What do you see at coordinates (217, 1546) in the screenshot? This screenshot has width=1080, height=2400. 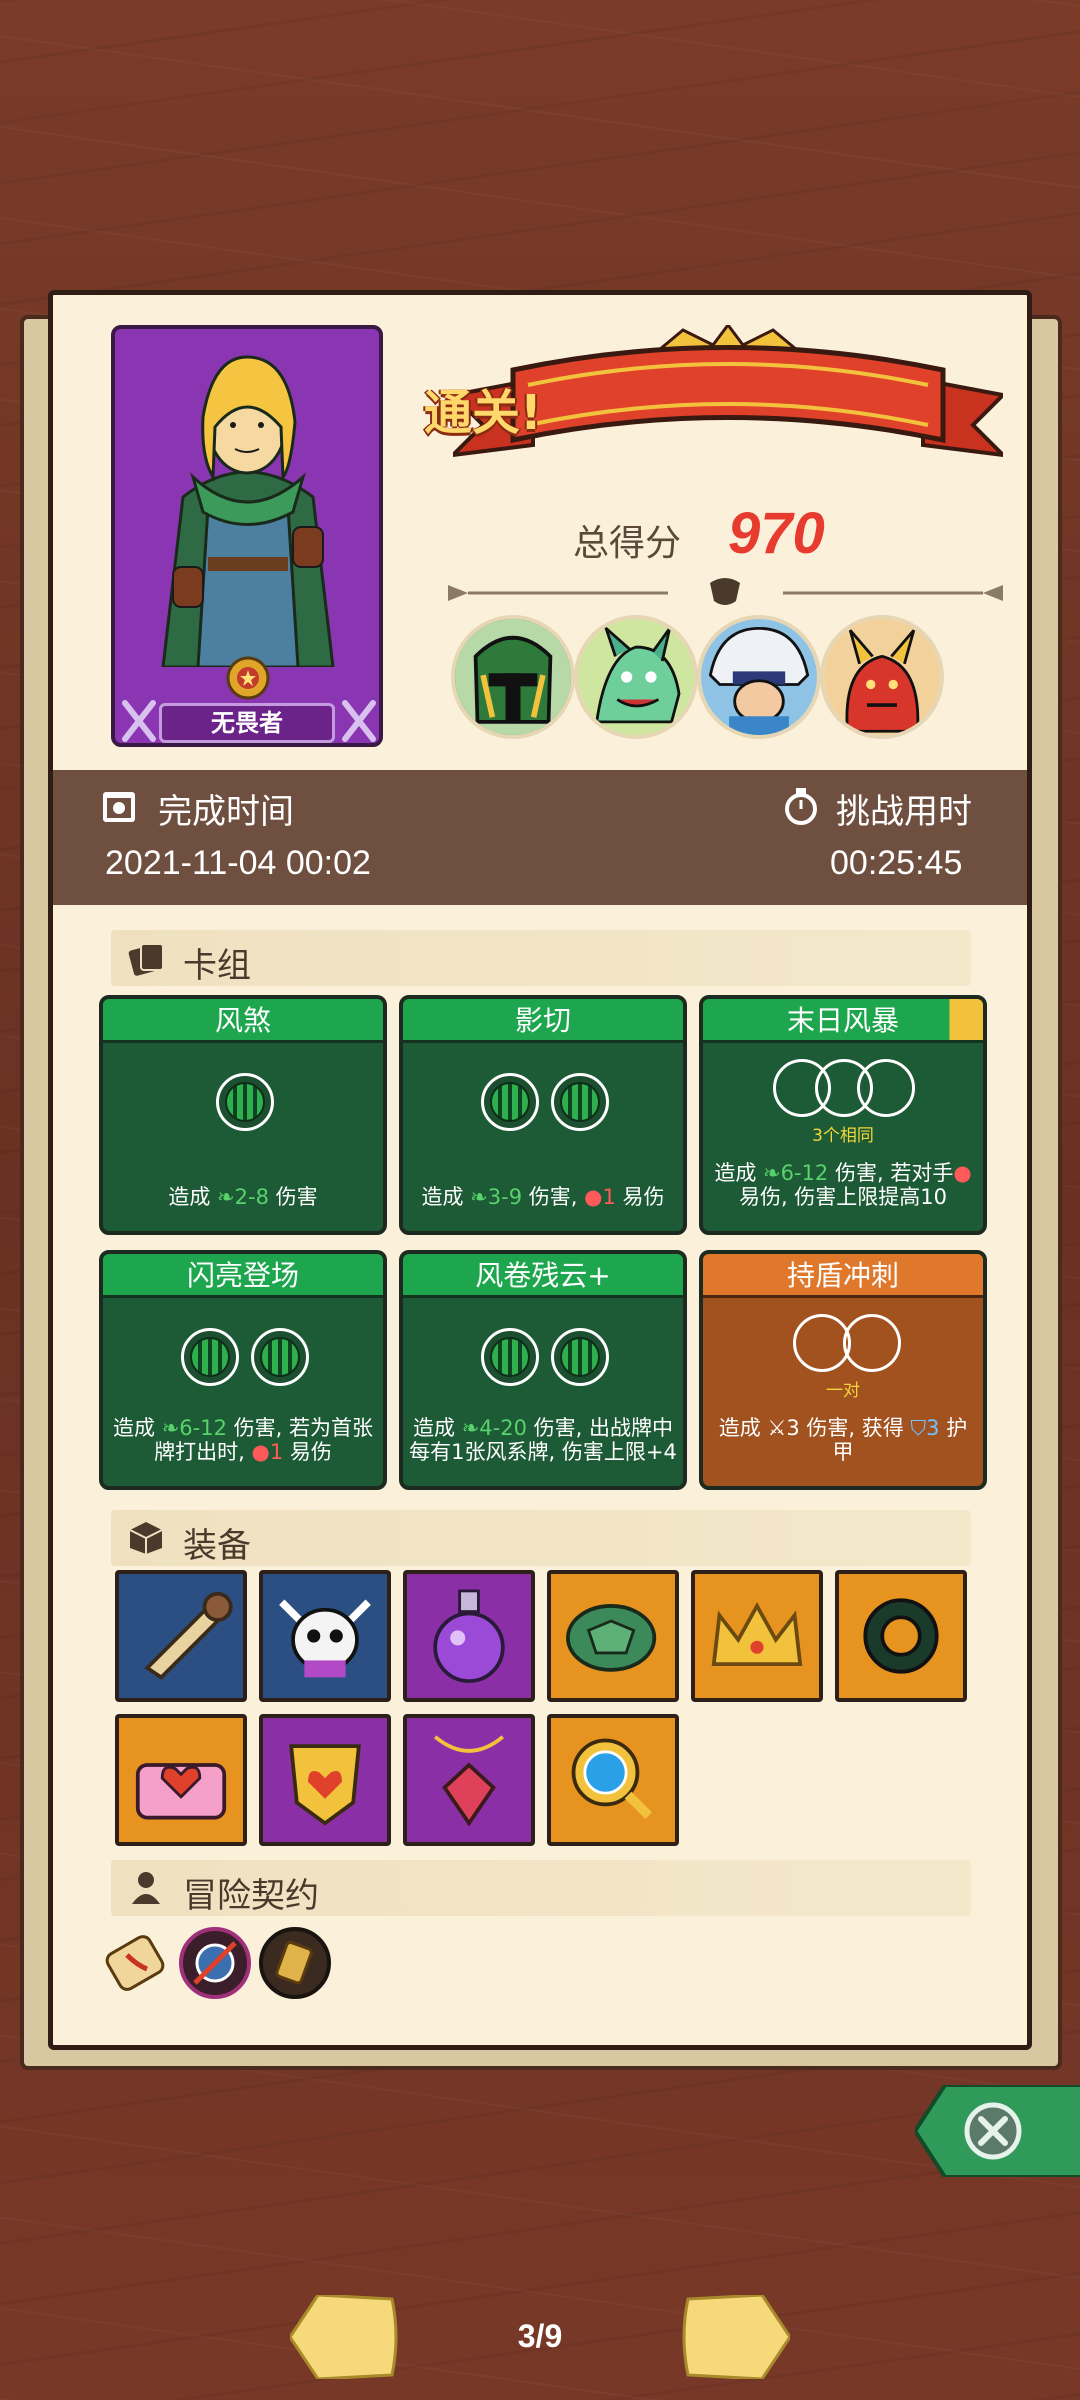 I see `equipment-header-text: 装备` at bounding box center [217, 1546].